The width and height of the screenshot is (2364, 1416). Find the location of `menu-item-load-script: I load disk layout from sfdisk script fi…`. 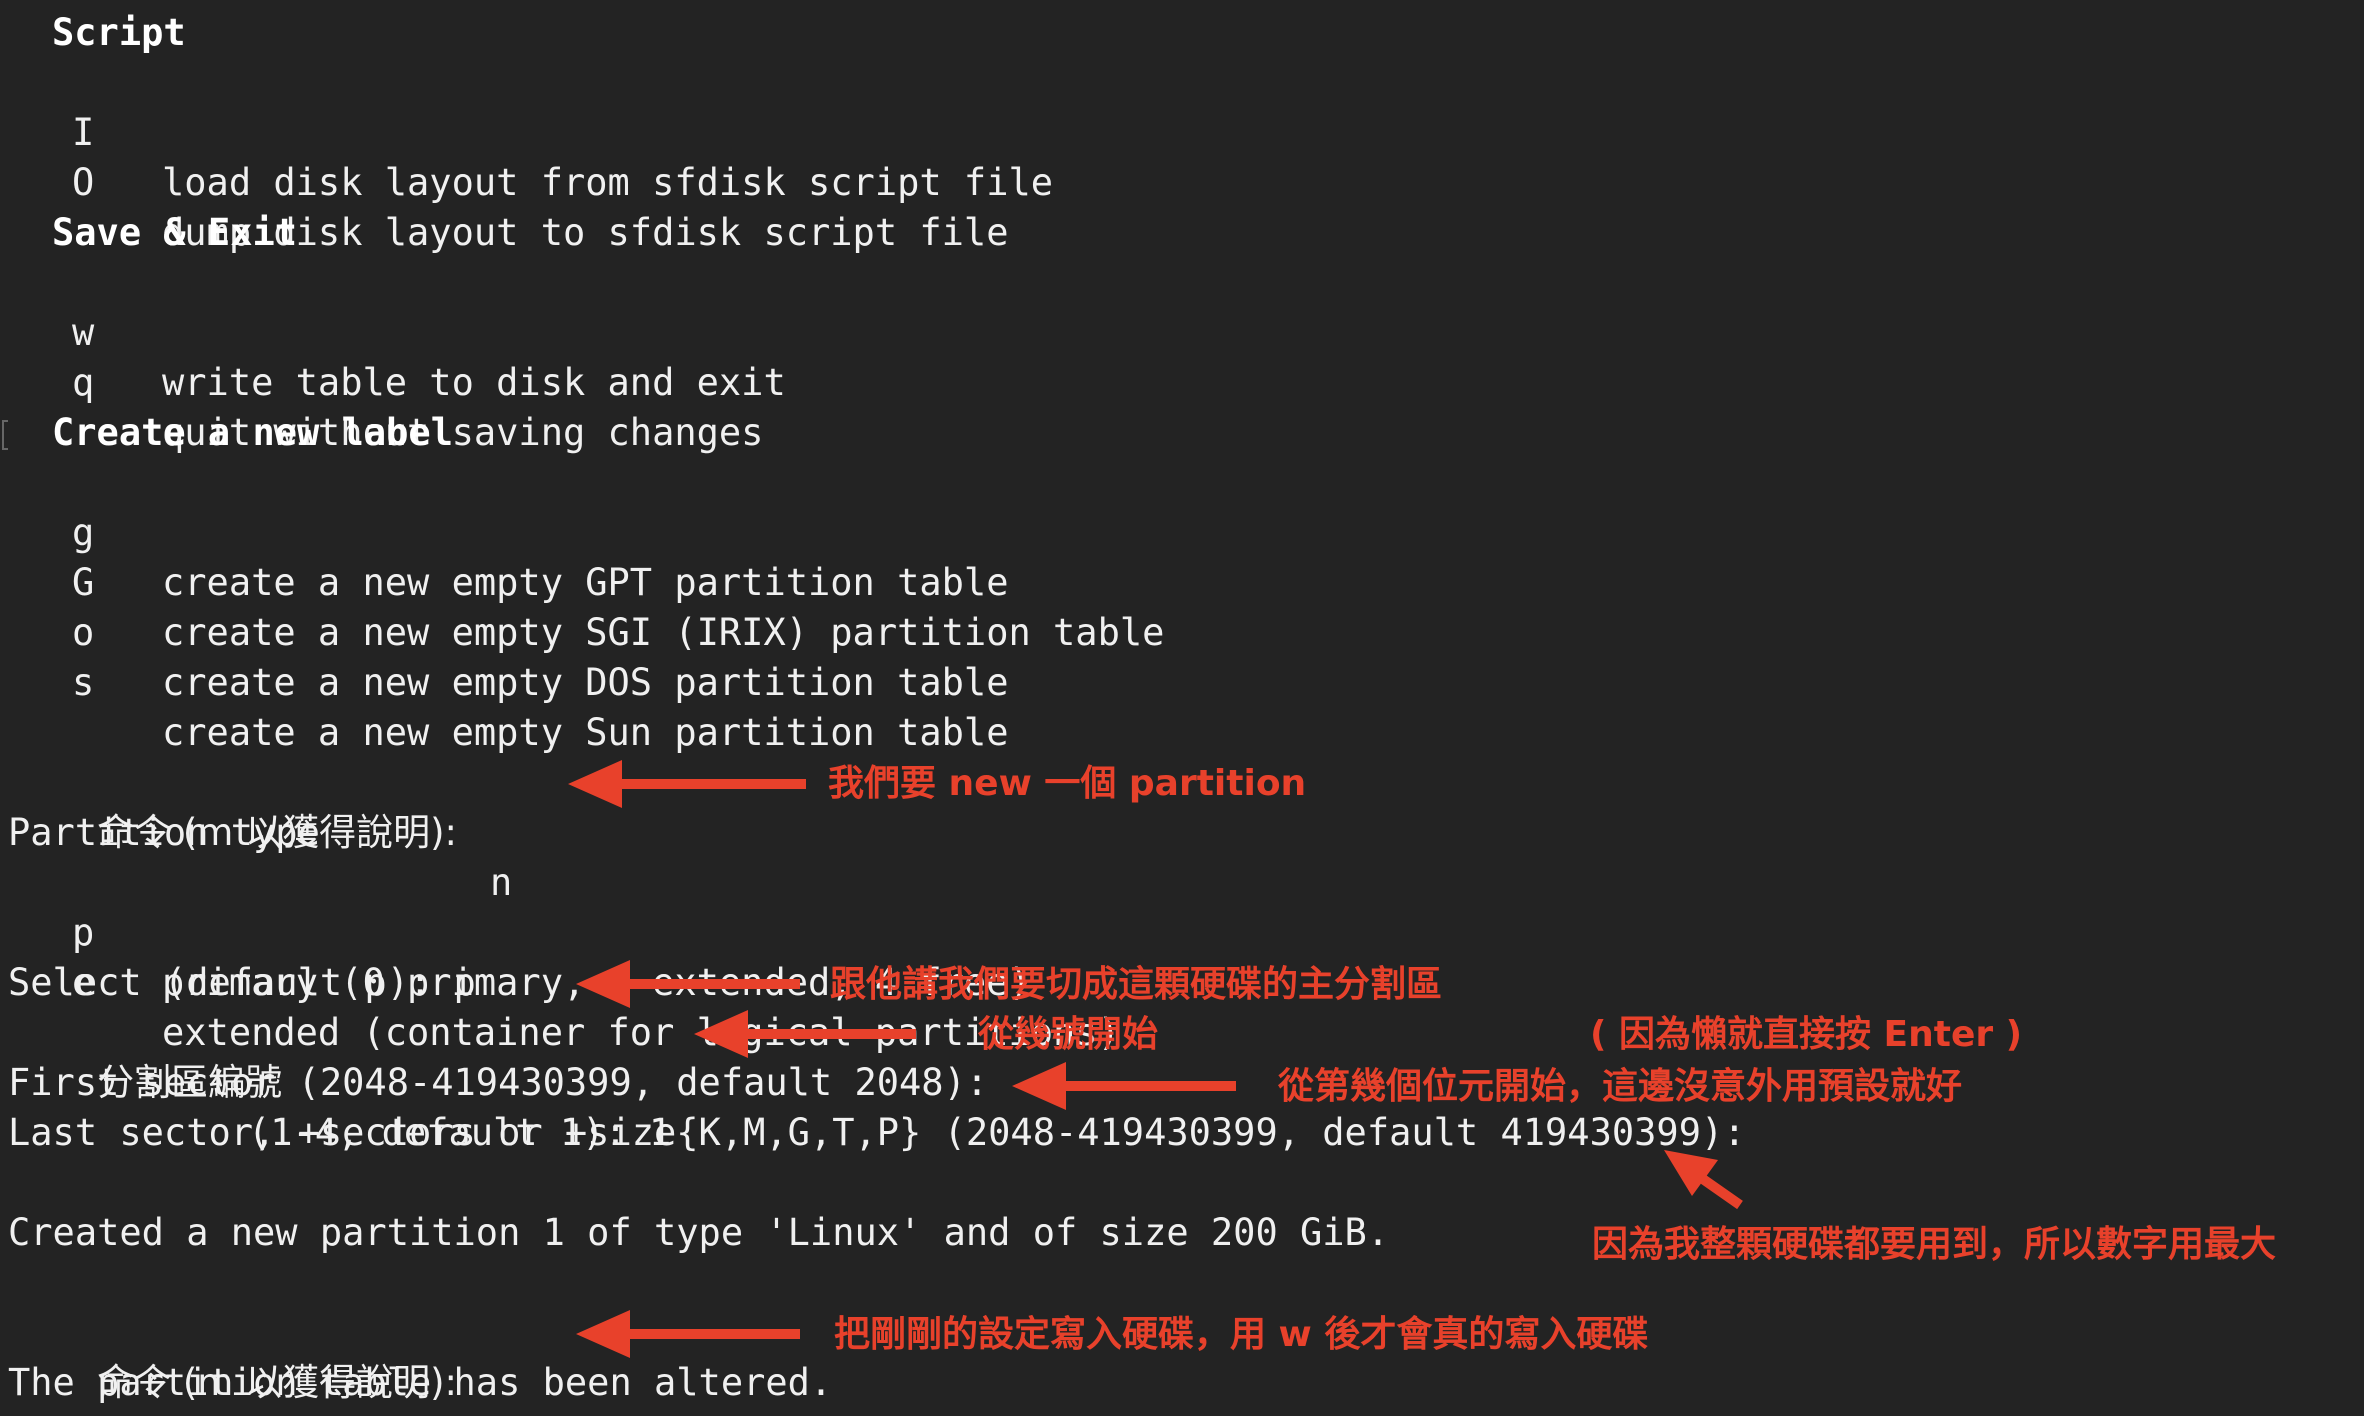

menu-item-load-script: I load disk layout from sfdisk script fi… is located at coordinates (526, 131).